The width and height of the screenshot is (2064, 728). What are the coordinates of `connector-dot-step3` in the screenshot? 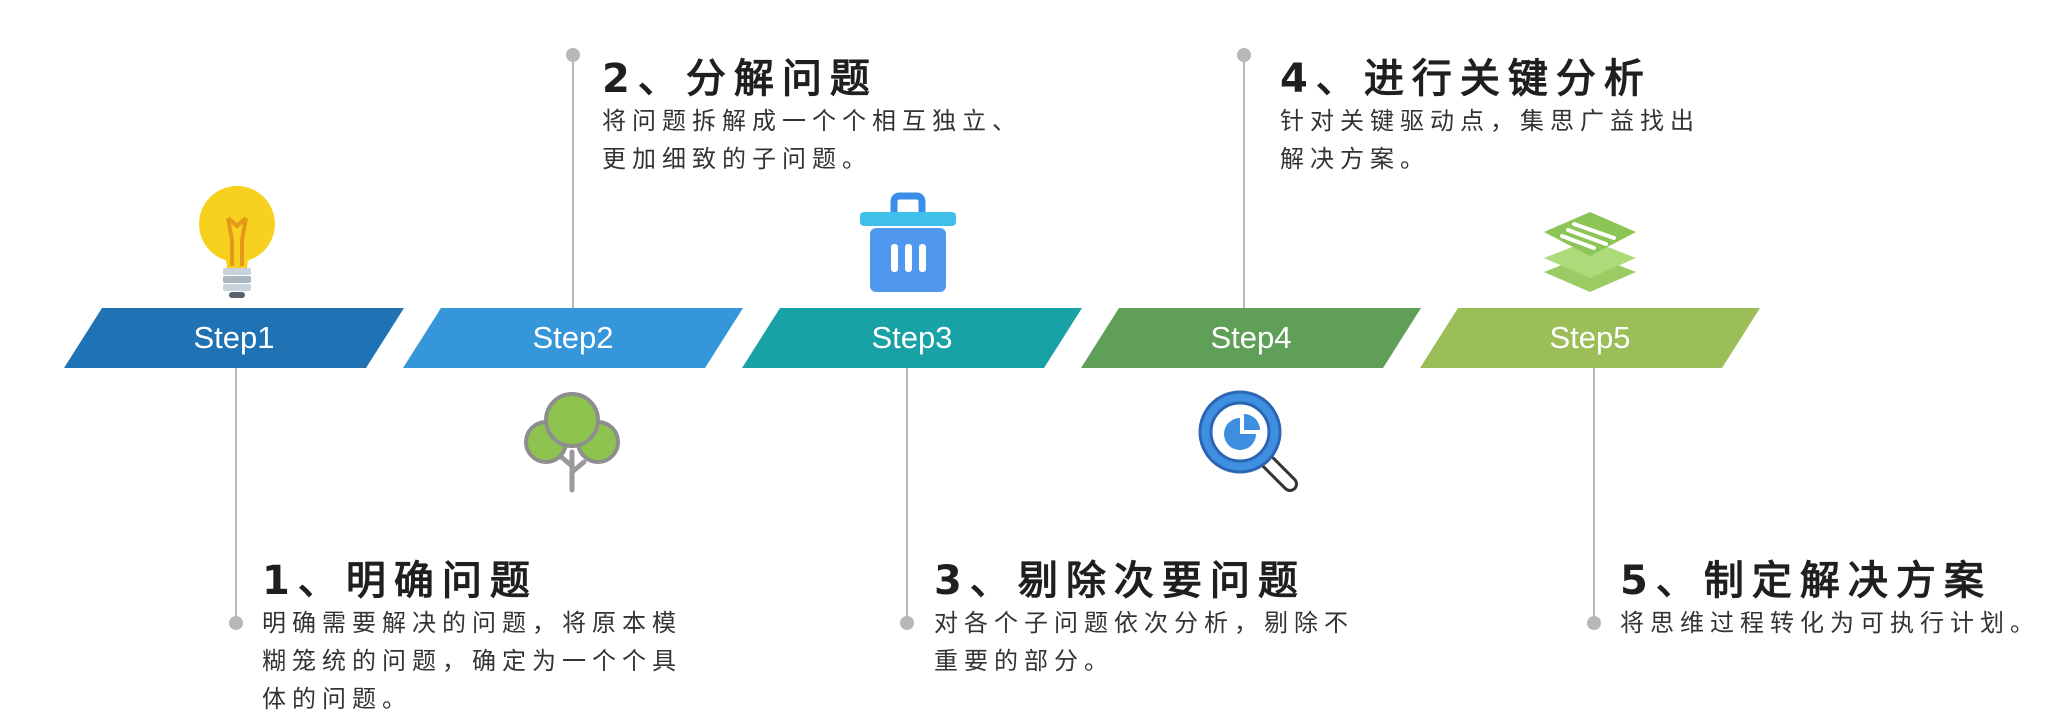 It's located at (907, 623).